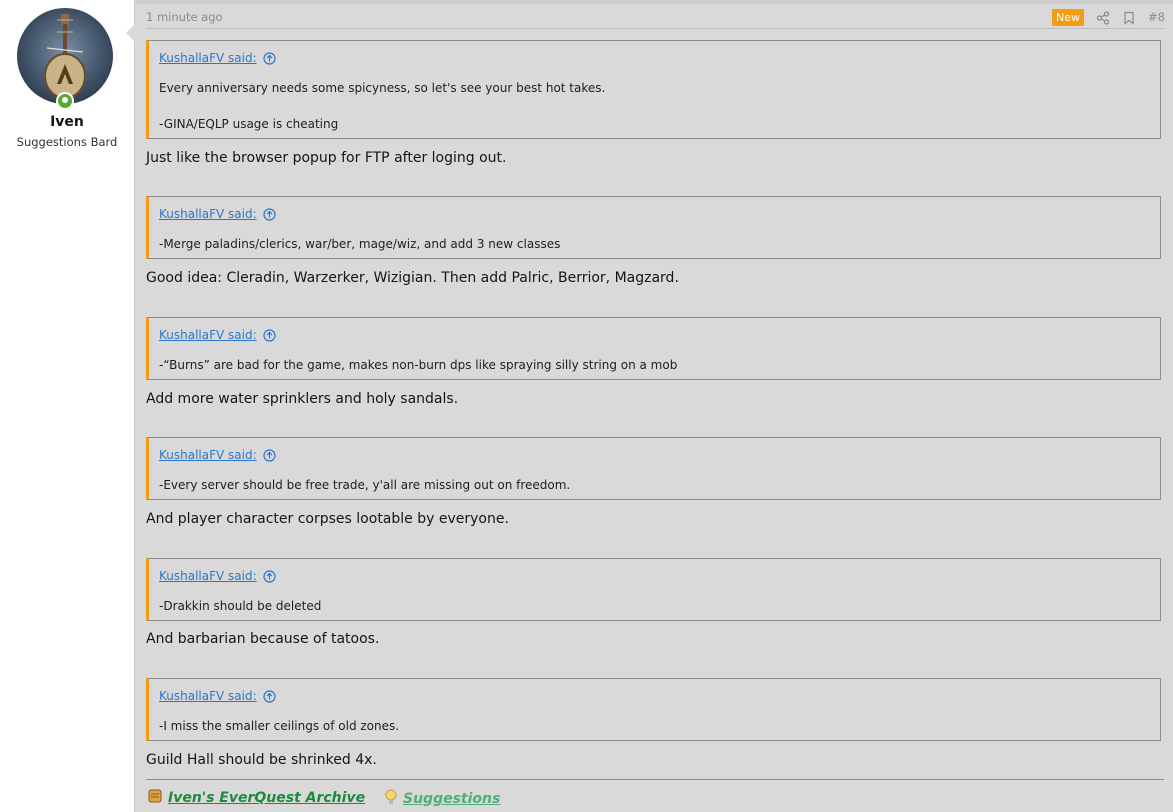  What do you see at coordinates (240, 606) in the screenshot?
I see `quote-text: -Drakkin should be deleted` at bounding box center [240, 606].